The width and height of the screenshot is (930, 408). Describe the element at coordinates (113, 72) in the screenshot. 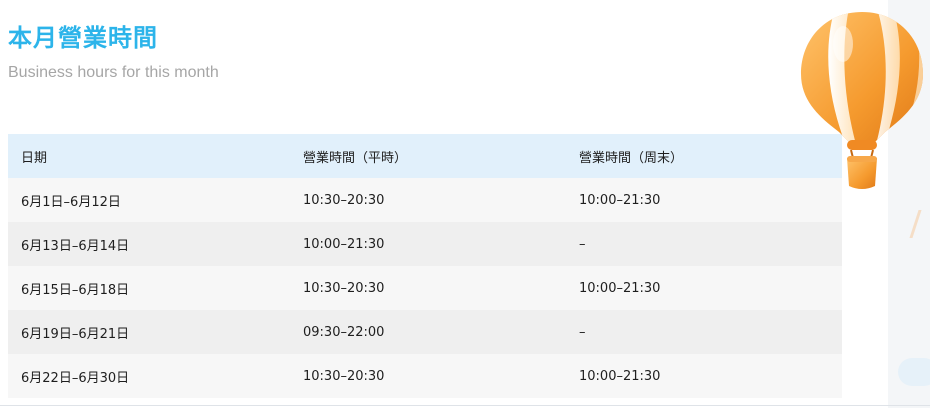

I see `page-subtitle: Business hours for this month` at that location.